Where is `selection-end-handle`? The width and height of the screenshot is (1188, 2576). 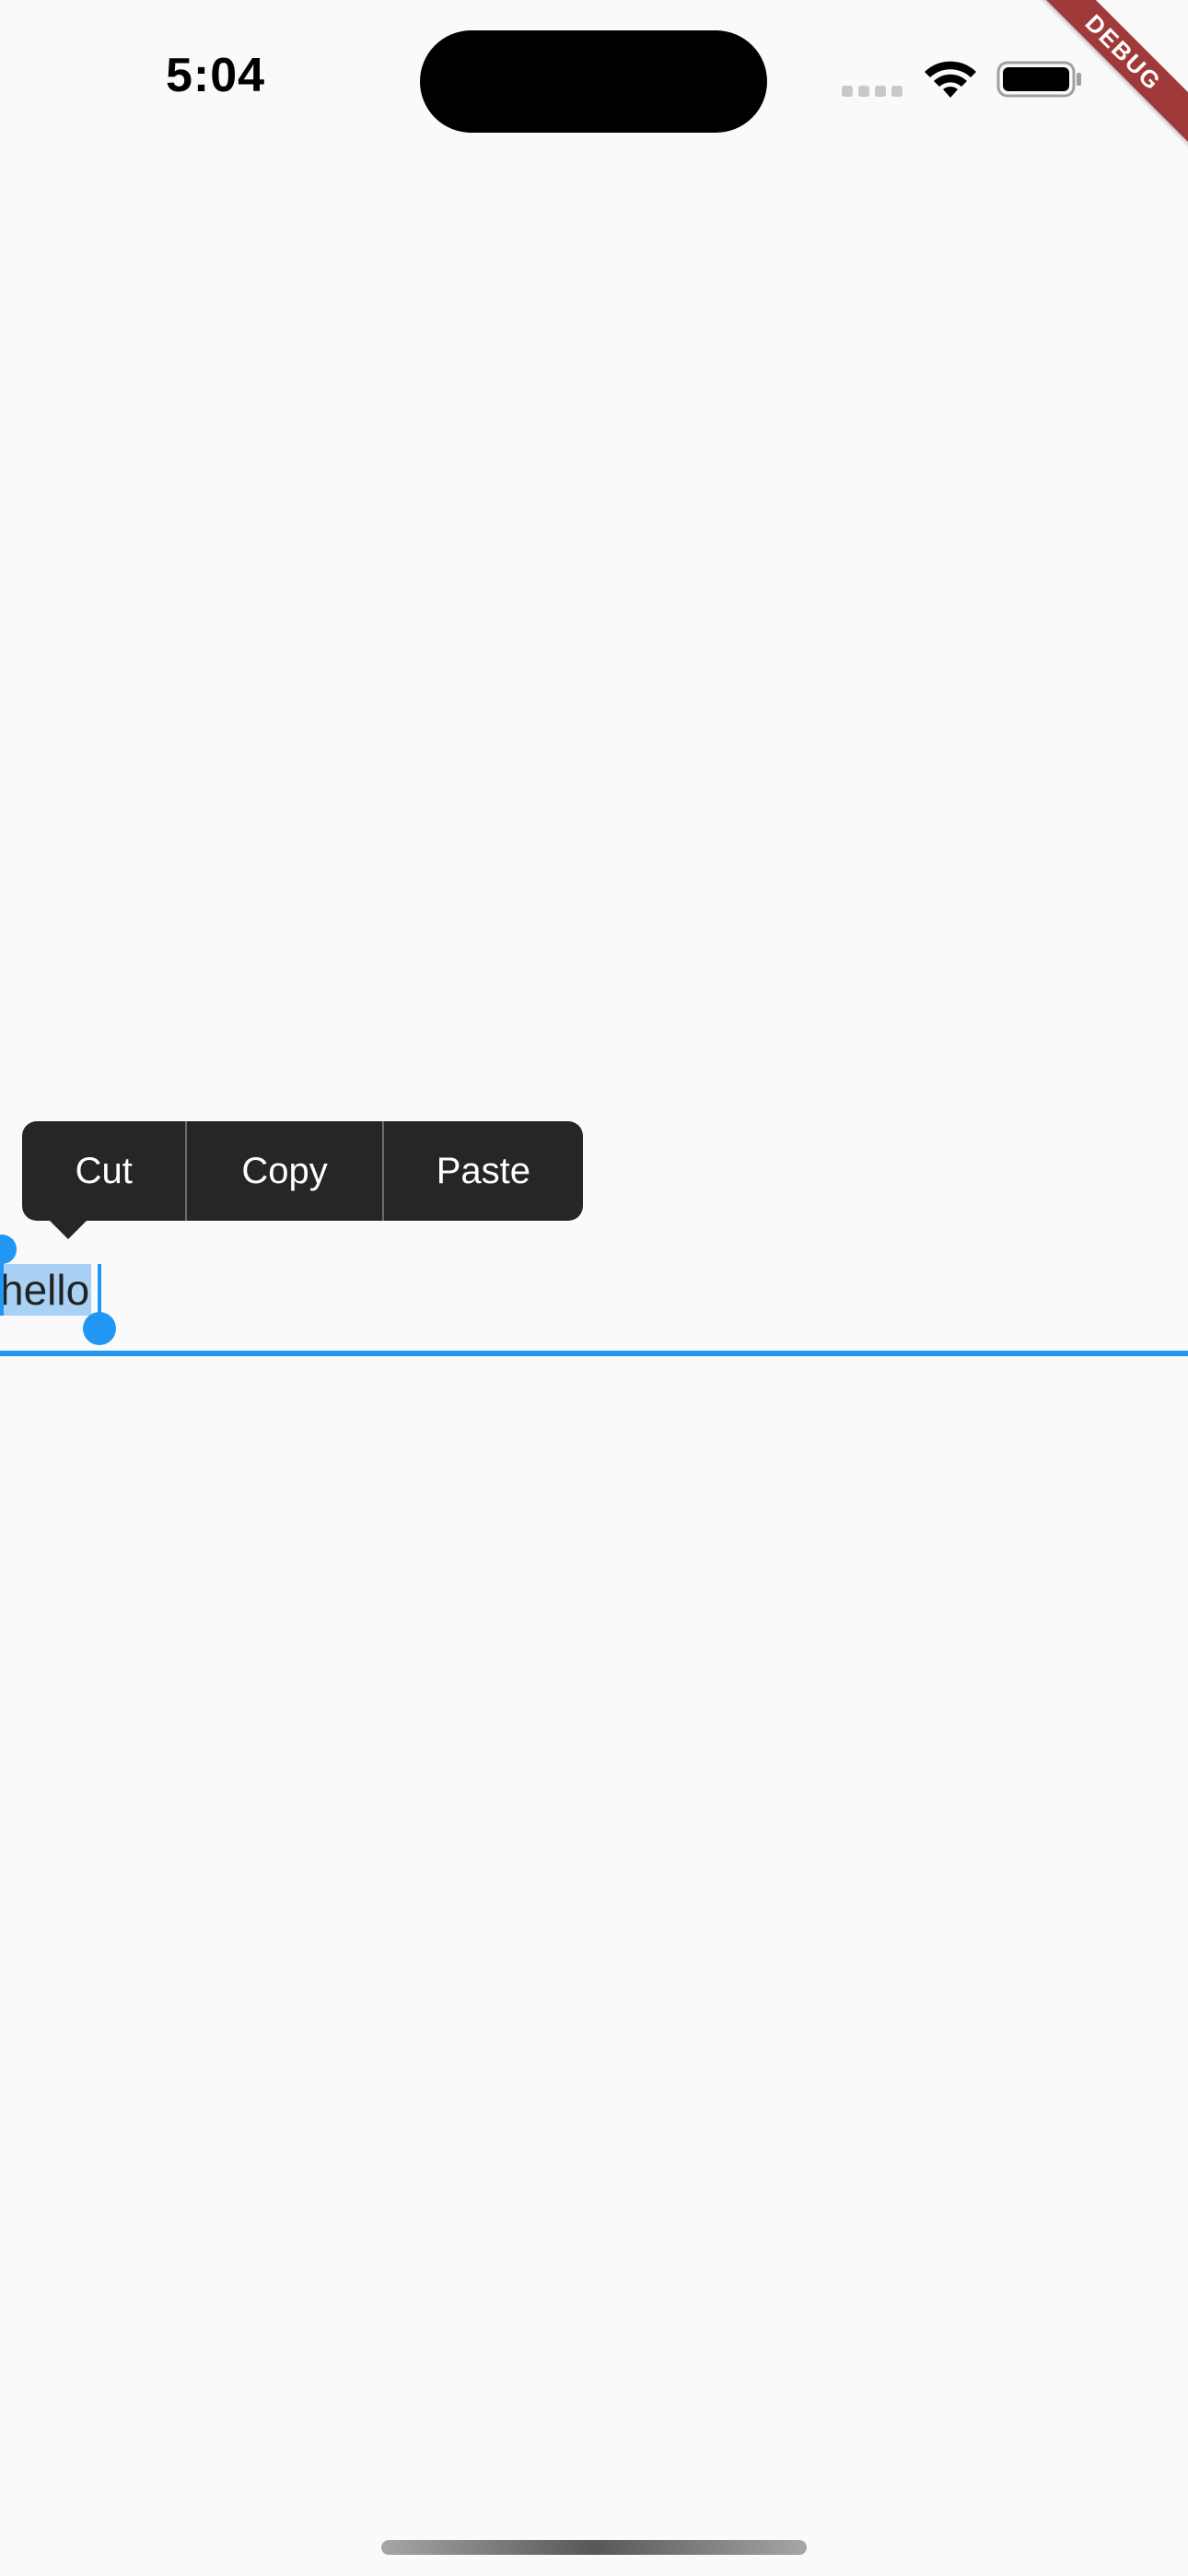
selection-end-handle is located at coordinates (99, 1328).